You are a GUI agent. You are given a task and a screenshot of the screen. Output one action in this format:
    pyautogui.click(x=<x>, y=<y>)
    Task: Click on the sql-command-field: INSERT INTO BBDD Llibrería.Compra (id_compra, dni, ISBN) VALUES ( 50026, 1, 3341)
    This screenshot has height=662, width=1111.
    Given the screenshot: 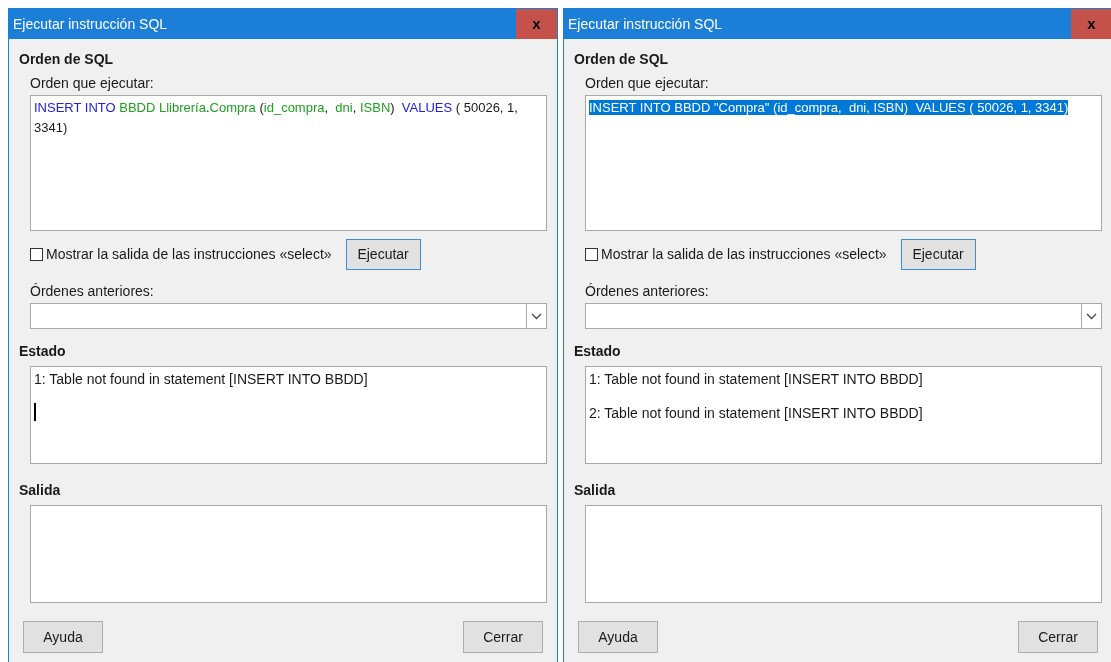 What is the action you would take?
    pyautogui.click(x=288, y=163)
    